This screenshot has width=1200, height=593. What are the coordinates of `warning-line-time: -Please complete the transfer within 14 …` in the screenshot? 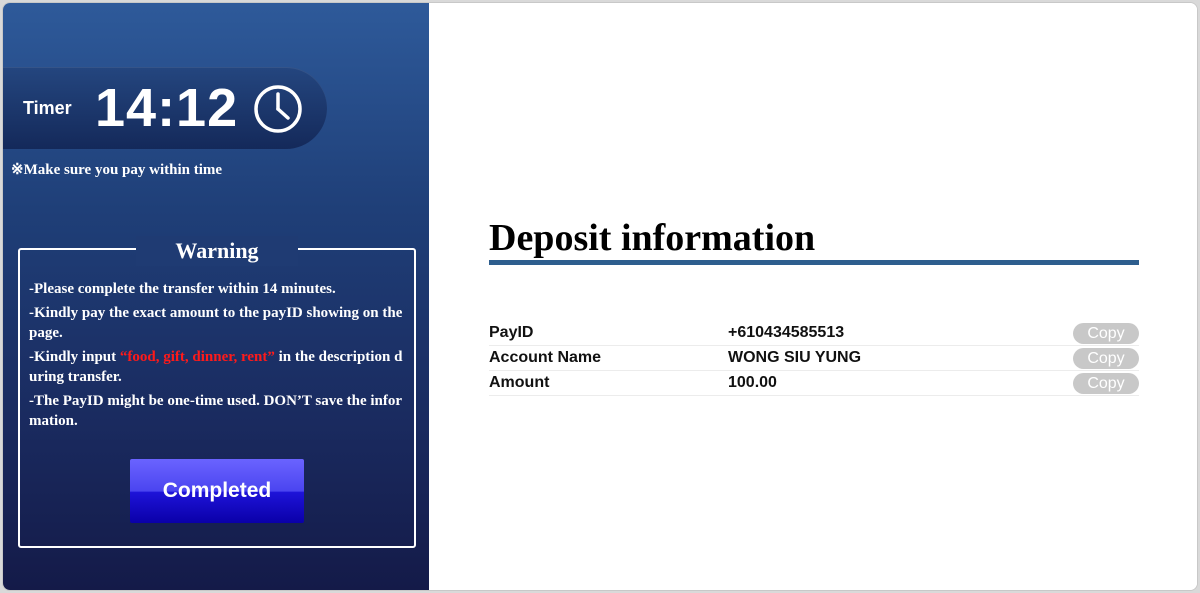 It's located at (182, 289).